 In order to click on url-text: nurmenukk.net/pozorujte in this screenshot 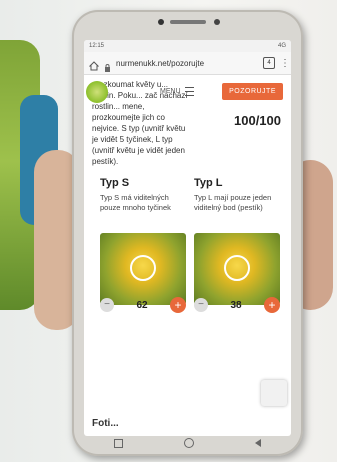, I will do `click(187, 63)`.